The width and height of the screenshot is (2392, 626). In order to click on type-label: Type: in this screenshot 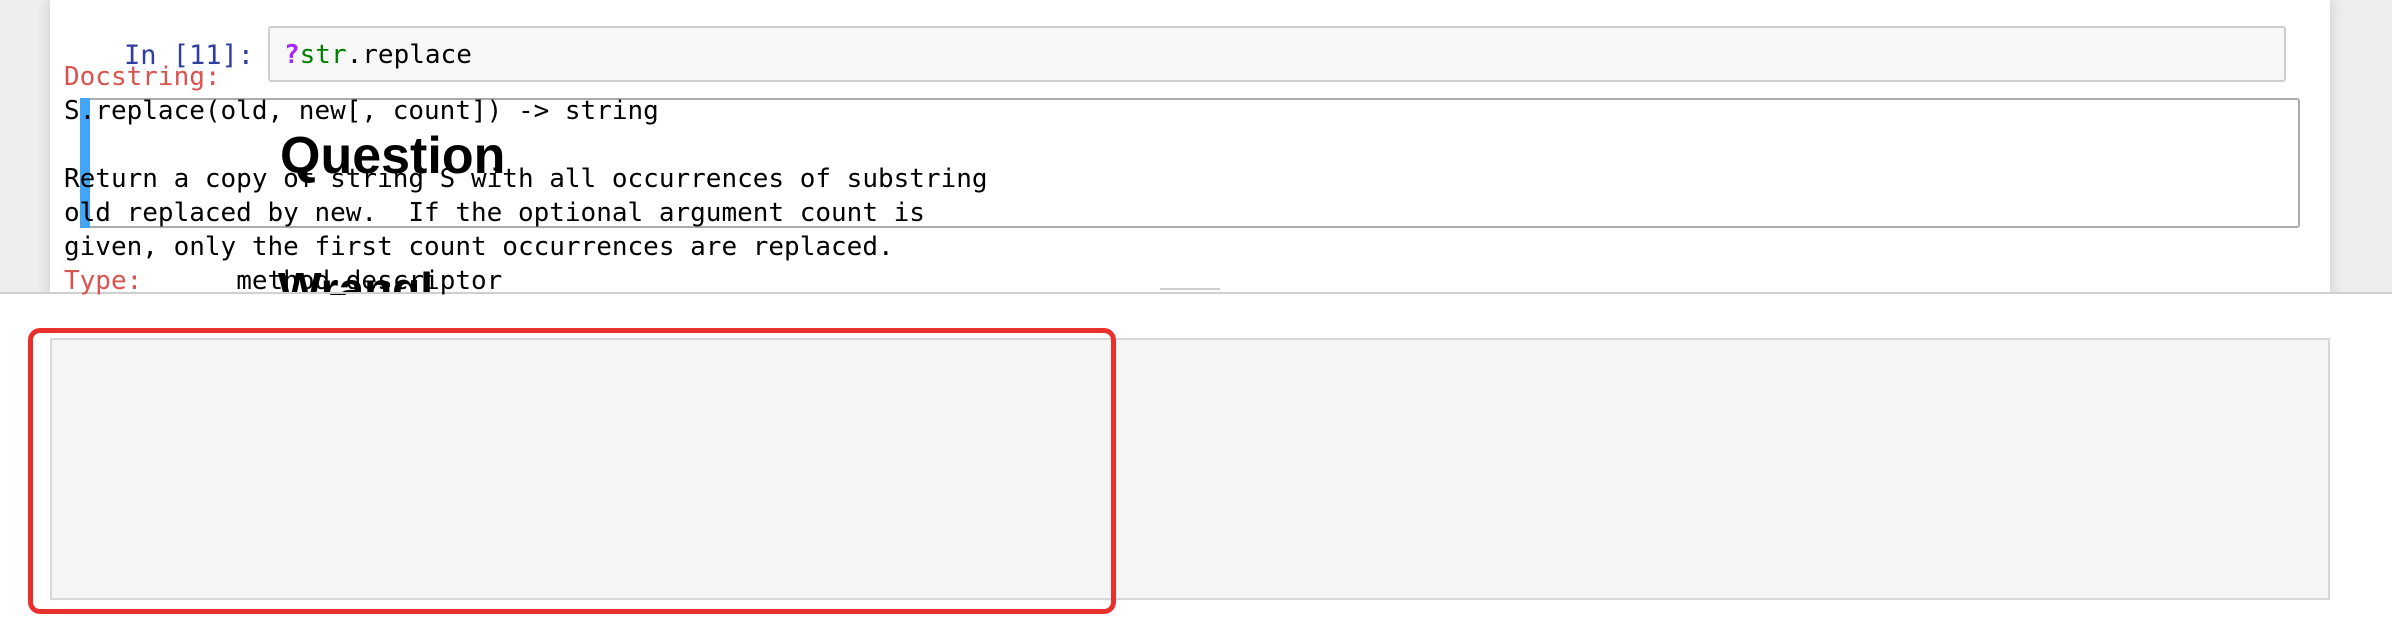, I will do `click(103, 281)`.